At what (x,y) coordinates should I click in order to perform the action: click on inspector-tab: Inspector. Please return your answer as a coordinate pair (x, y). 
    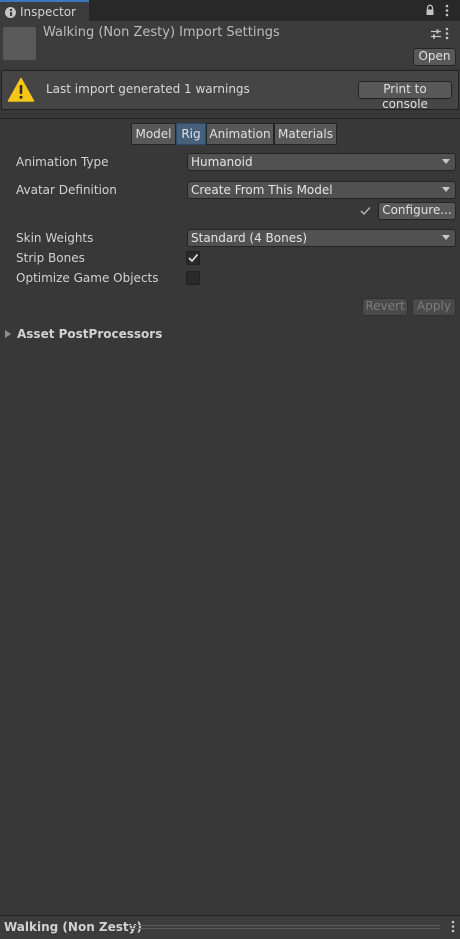
    Looking at the image, I should click on (44, 10).